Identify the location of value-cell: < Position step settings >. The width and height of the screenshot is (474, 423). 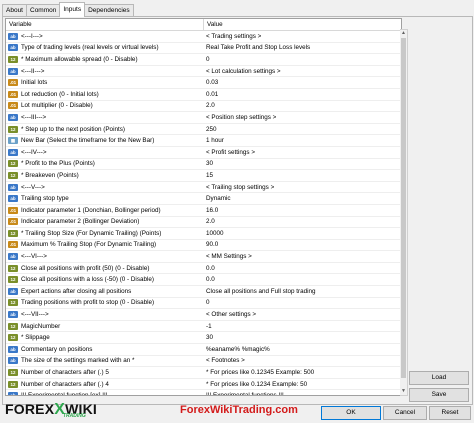
(239, 117).